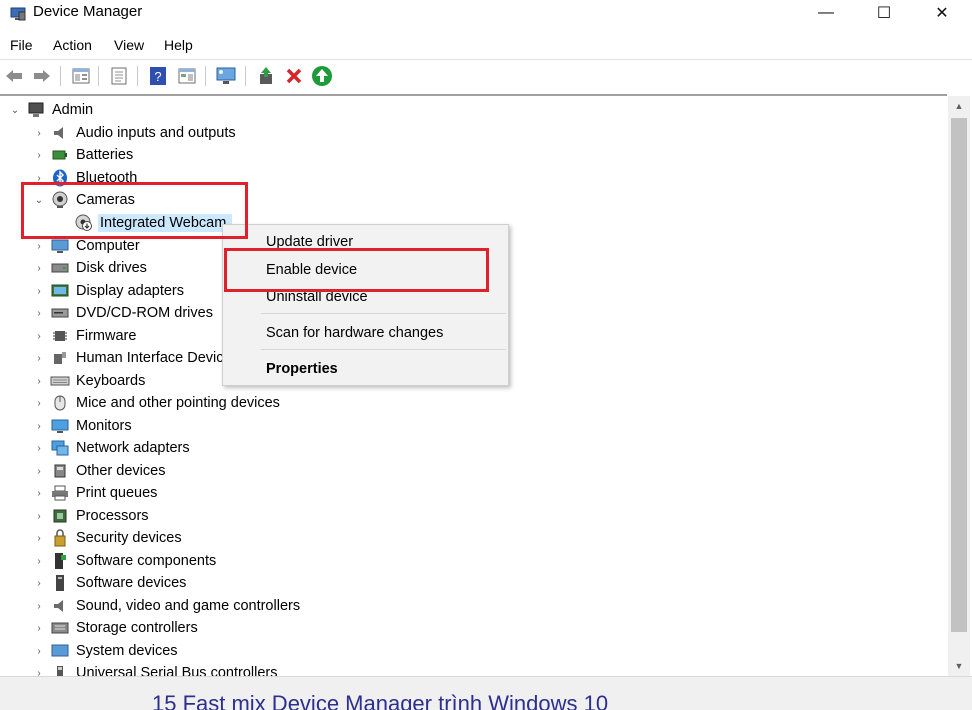 Image resolution: width=972 pixels, height=710 pixels. Describe the element at coordinates (82, 155) in the screenshot. I see `tree-category: › Batteries` at that location.